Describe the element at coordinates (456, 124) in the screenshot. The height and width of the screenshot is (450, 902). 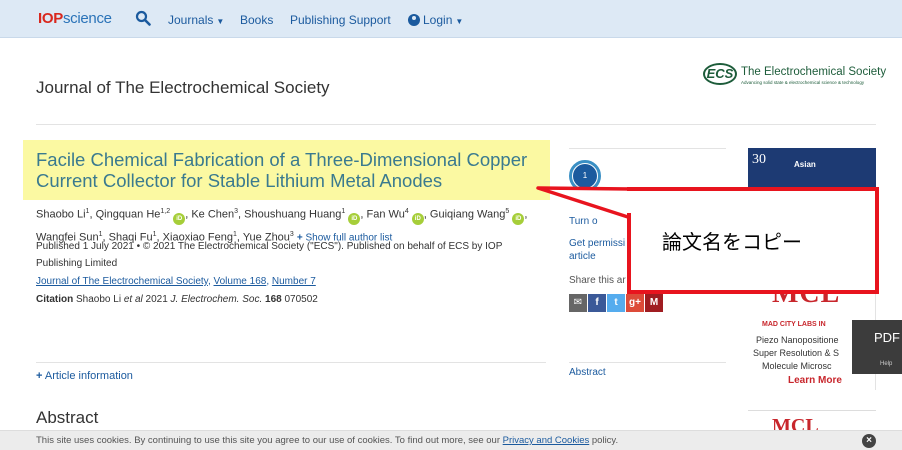
I see `header-divider` at that location.